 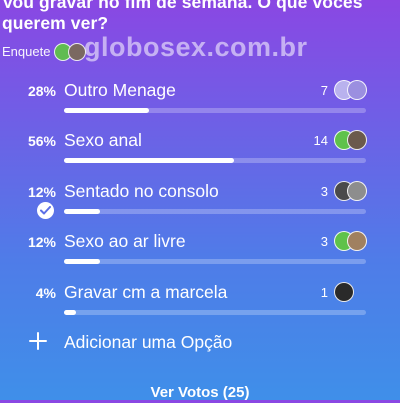 I want to click on add-option-button: Adicionar uma Opção, so click(x=200, y=343).